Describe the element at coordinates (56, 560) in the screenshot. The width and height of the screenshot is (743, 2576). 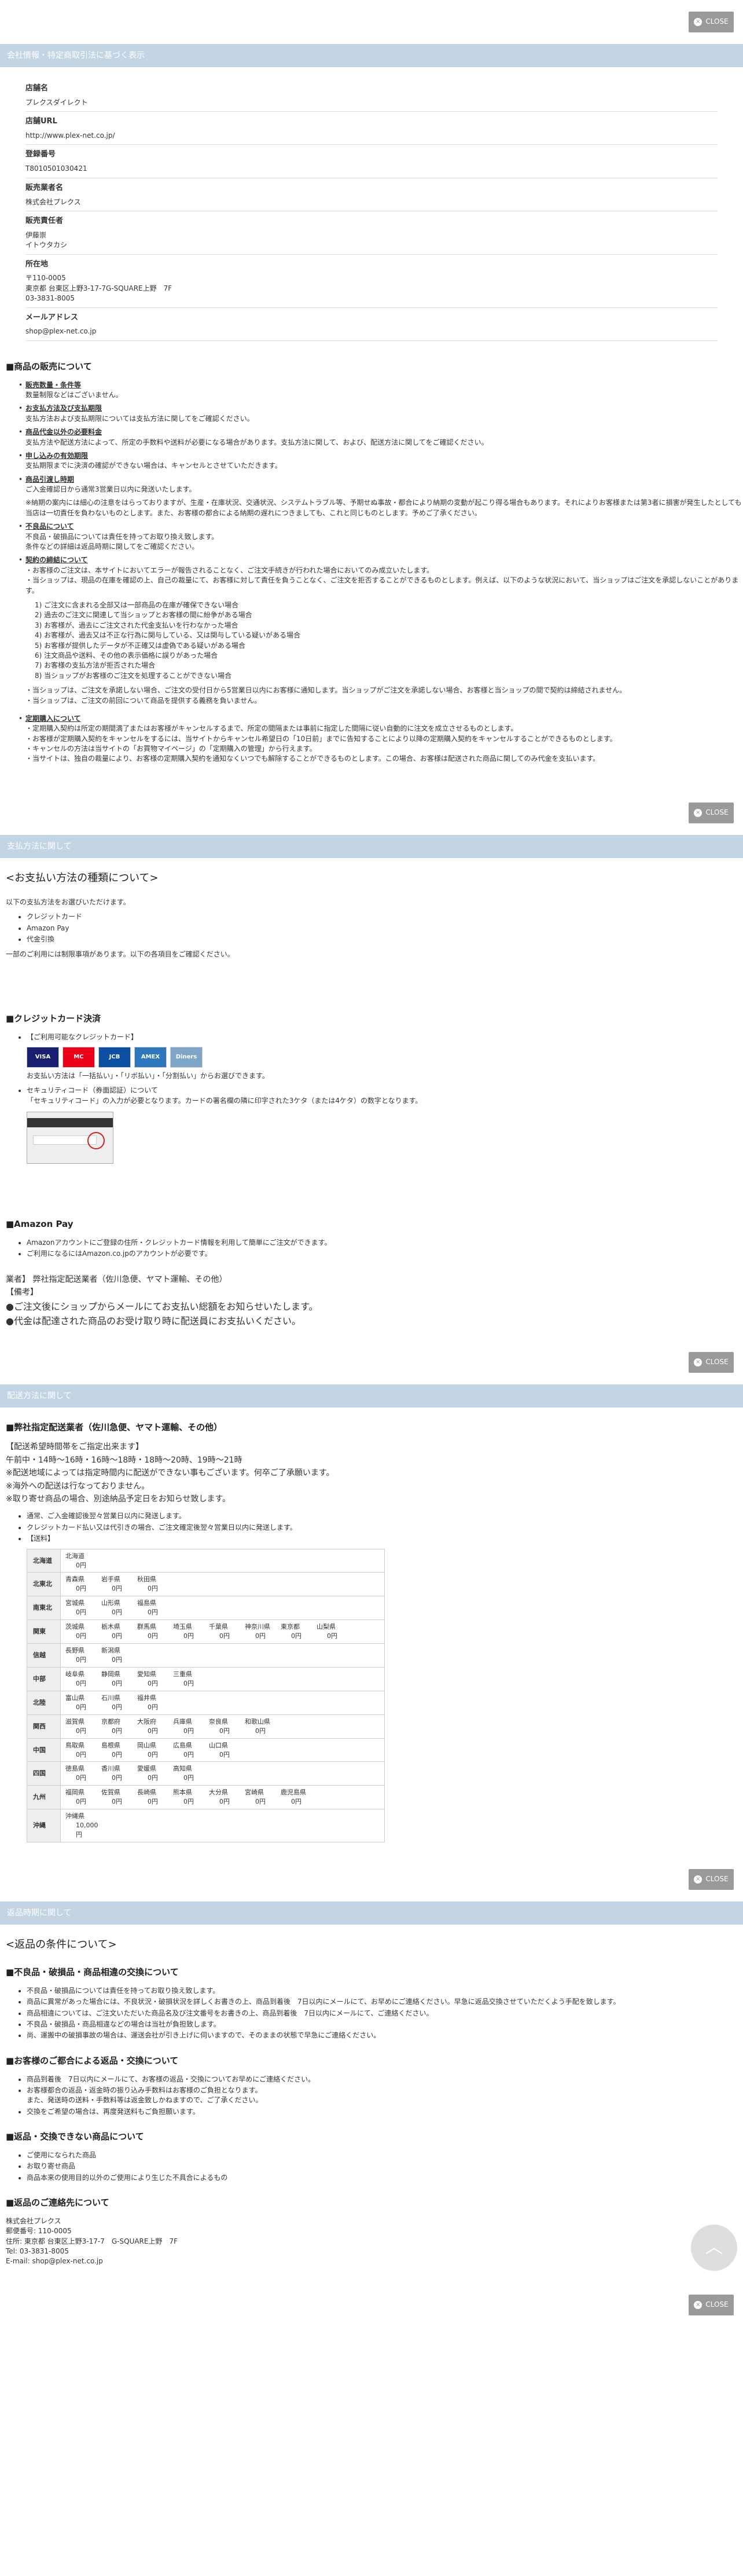
I see `policy-heading: 契約の締結について` at that location.